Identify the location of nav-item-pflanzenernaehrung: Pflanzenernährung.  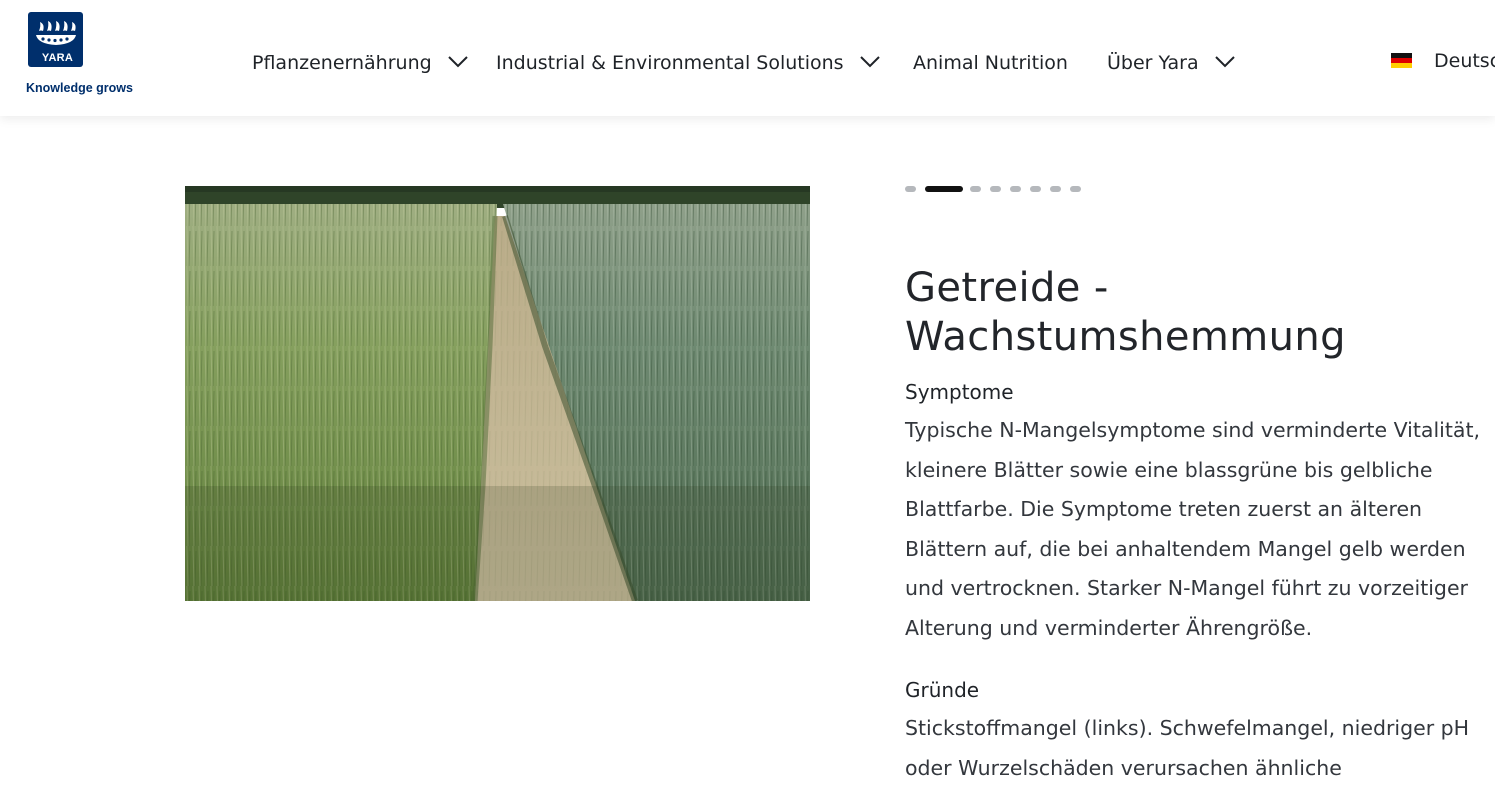
(360, 63).